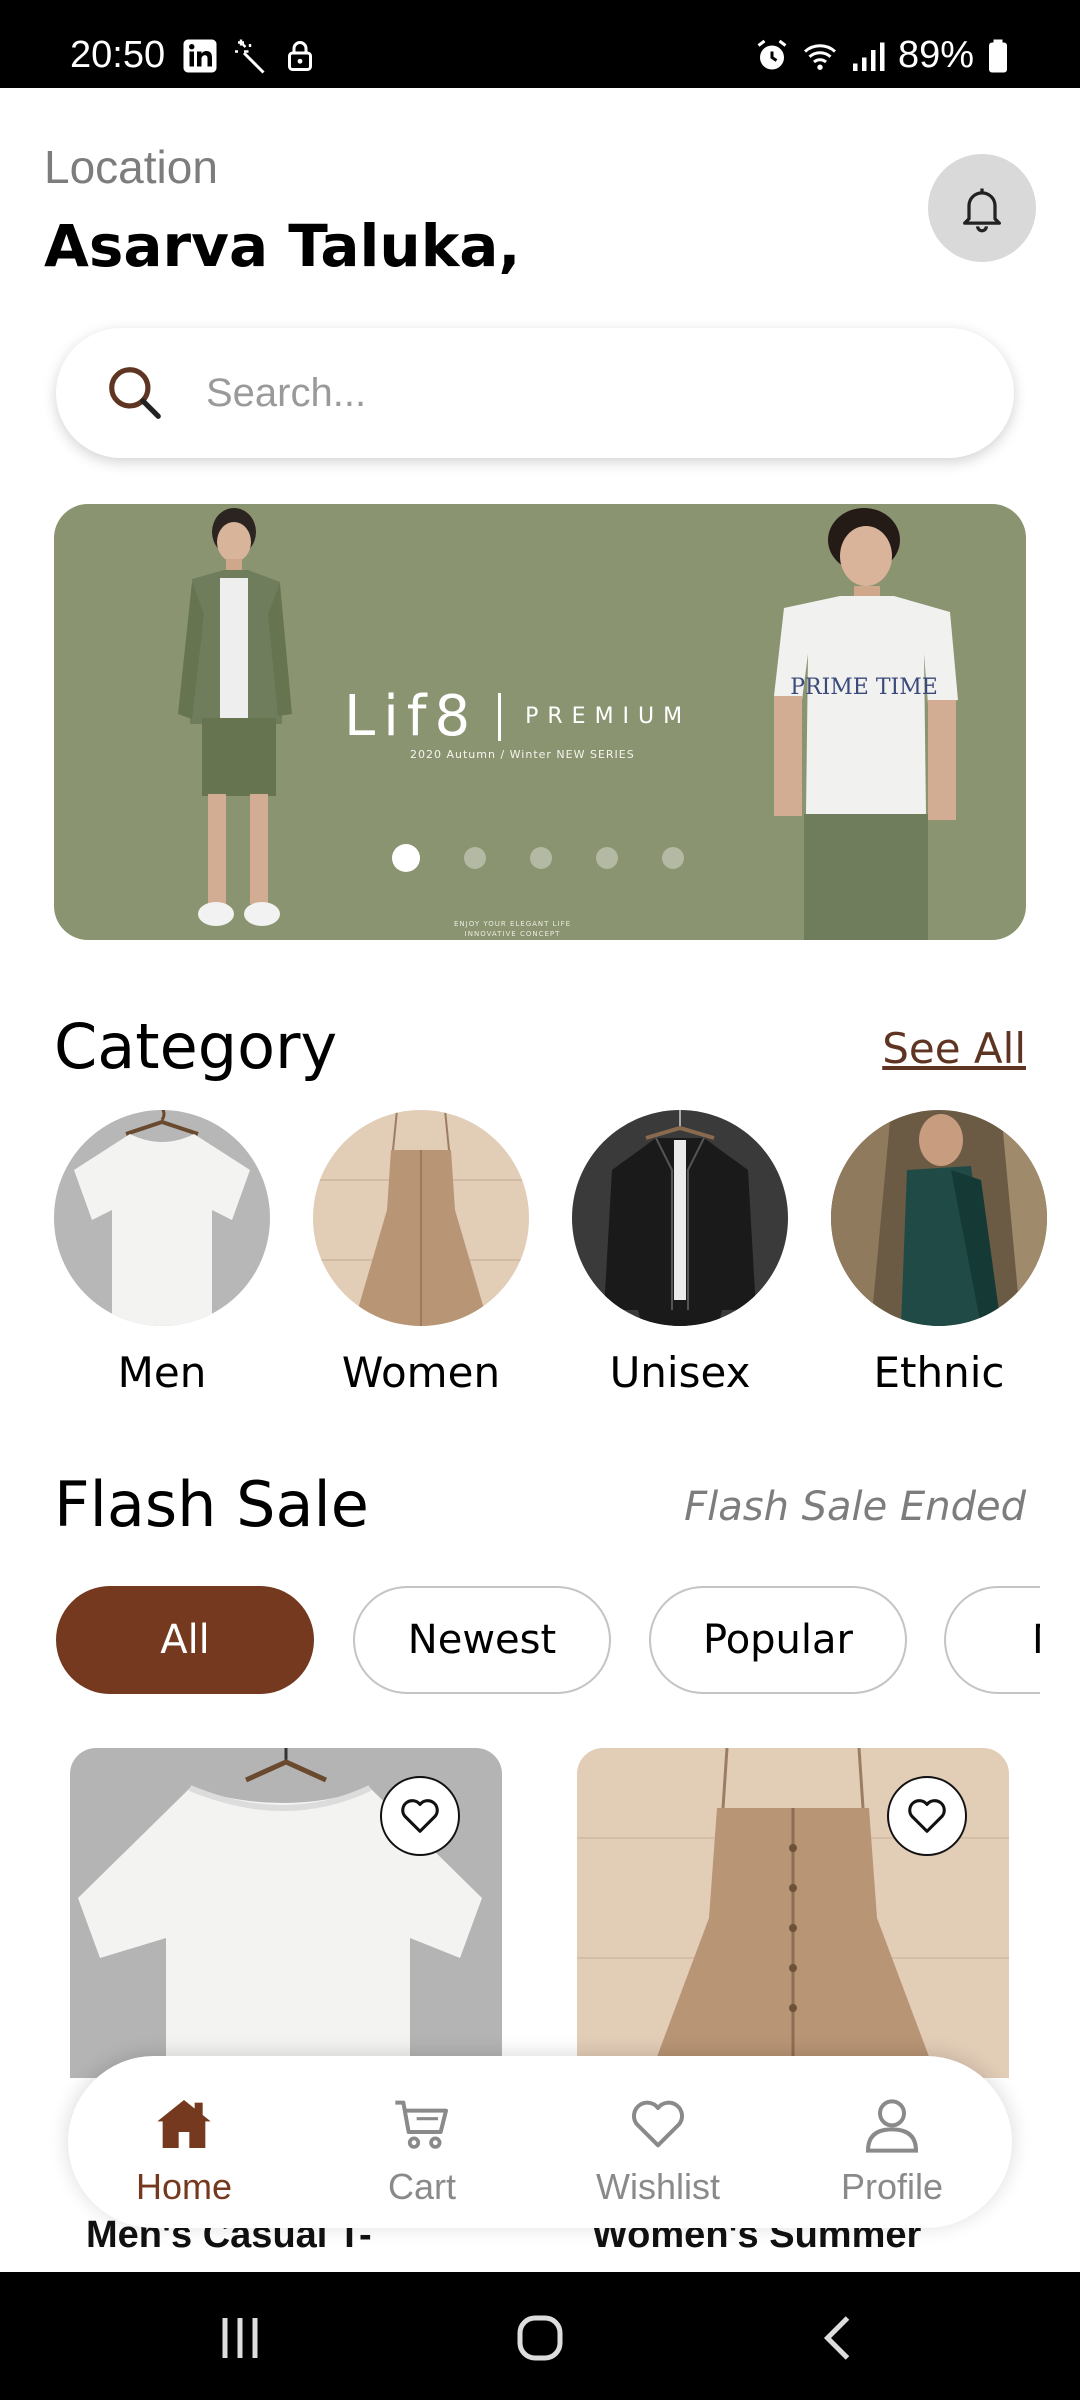 The width and height of the screenshot is (1080, 2400). What do you see at coordinates (939, 1372) in the screenshot?
I see `category-label: Ethnic` at bounding box center [939, 1372].